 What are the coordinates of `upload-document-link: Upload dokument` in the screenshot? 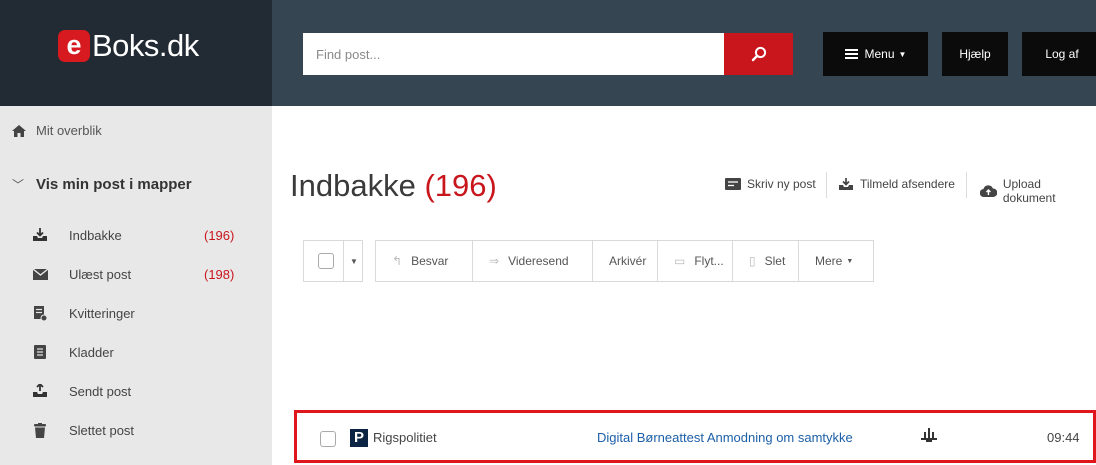 It's located at (1038, 191).